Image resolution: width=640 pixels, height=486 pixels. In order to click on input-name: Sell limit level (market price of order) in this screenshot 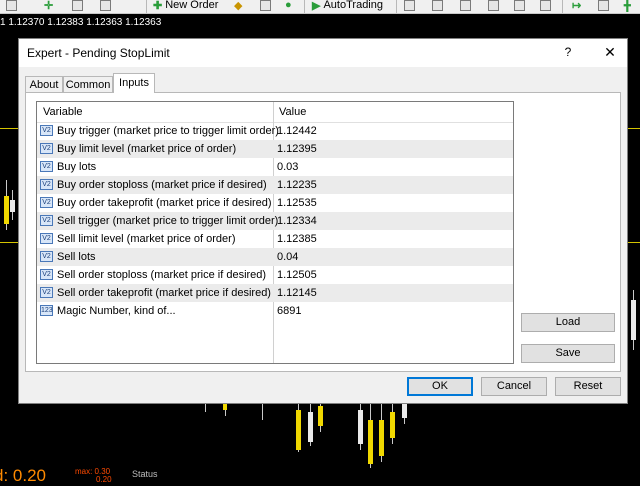, I will do `click(146, 239)`.